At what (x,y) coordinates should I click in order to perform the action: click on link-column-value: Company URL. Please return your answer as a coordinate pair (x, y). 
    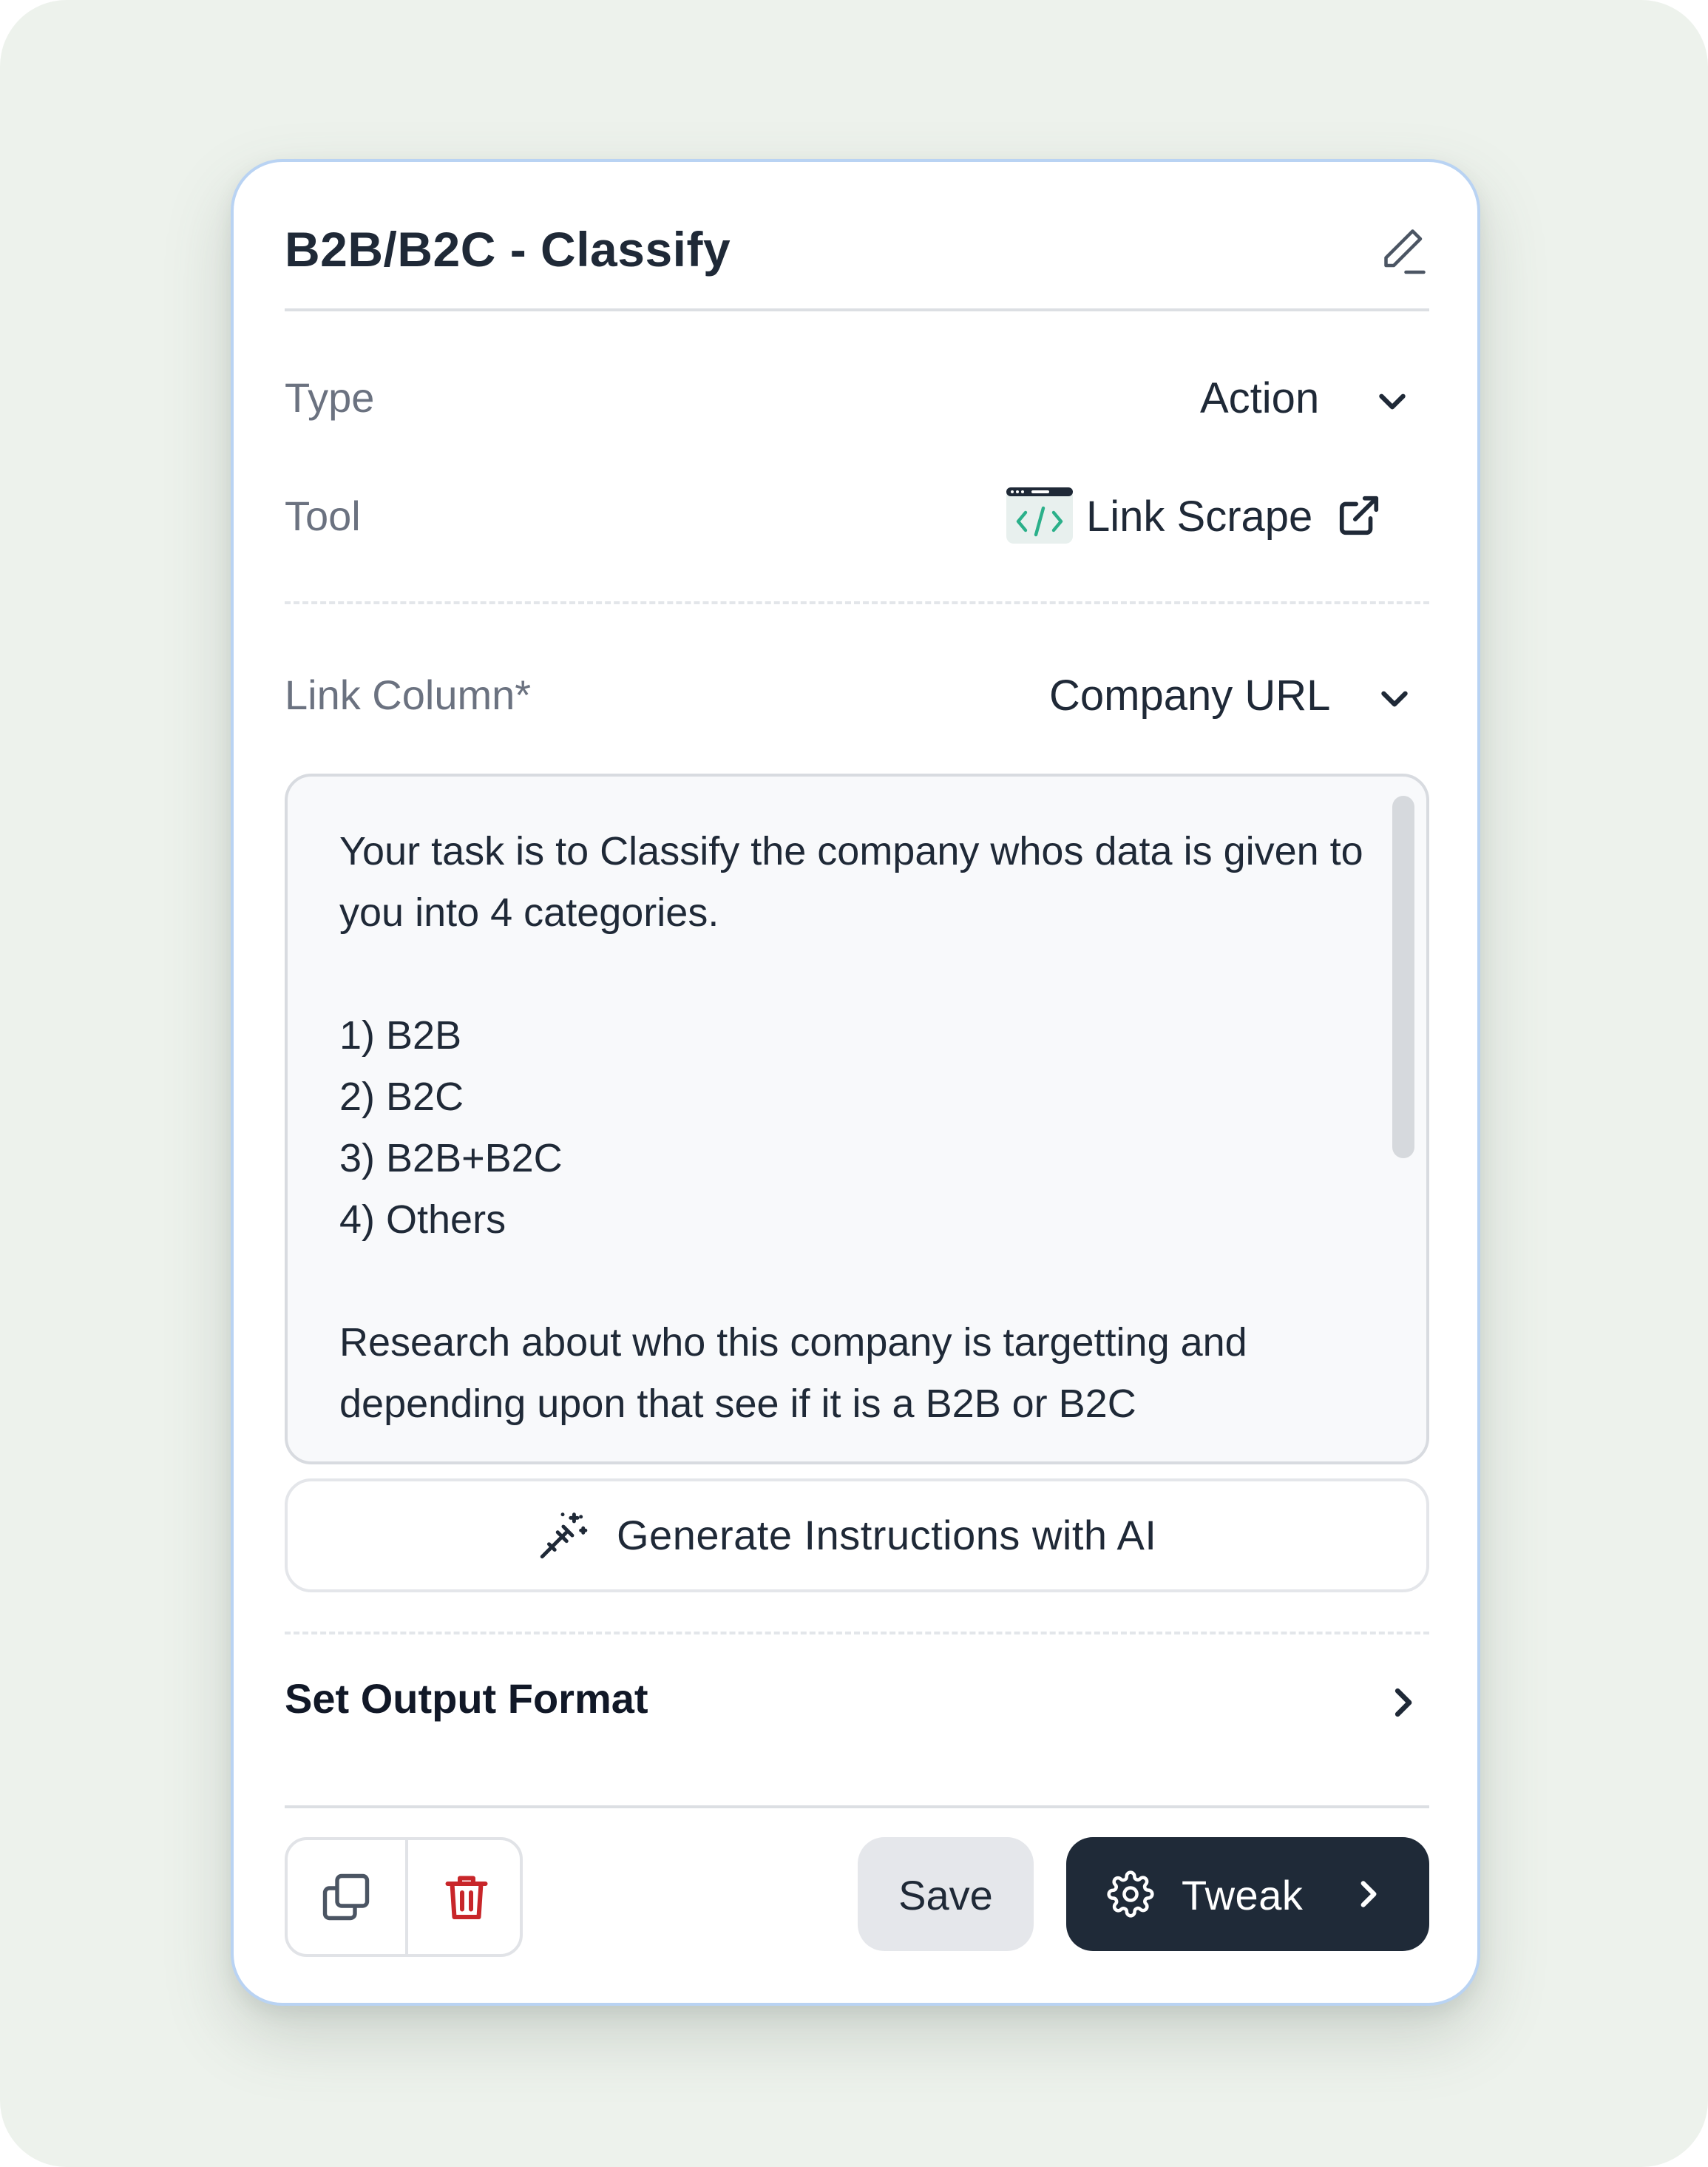
    Looking at the image, I should click on (1190, 696).